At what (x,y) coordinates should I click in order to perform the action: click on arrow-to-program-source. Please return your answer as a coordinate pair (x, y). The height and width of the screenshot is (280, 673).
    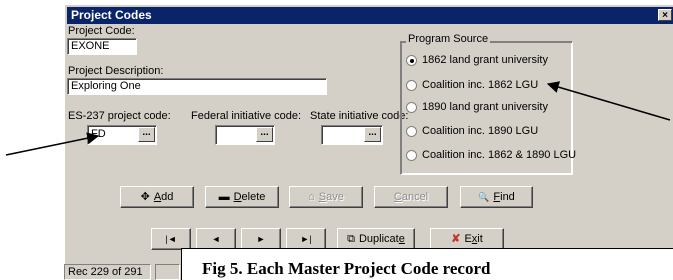
    Looking at the image, I should click on (608, 101).